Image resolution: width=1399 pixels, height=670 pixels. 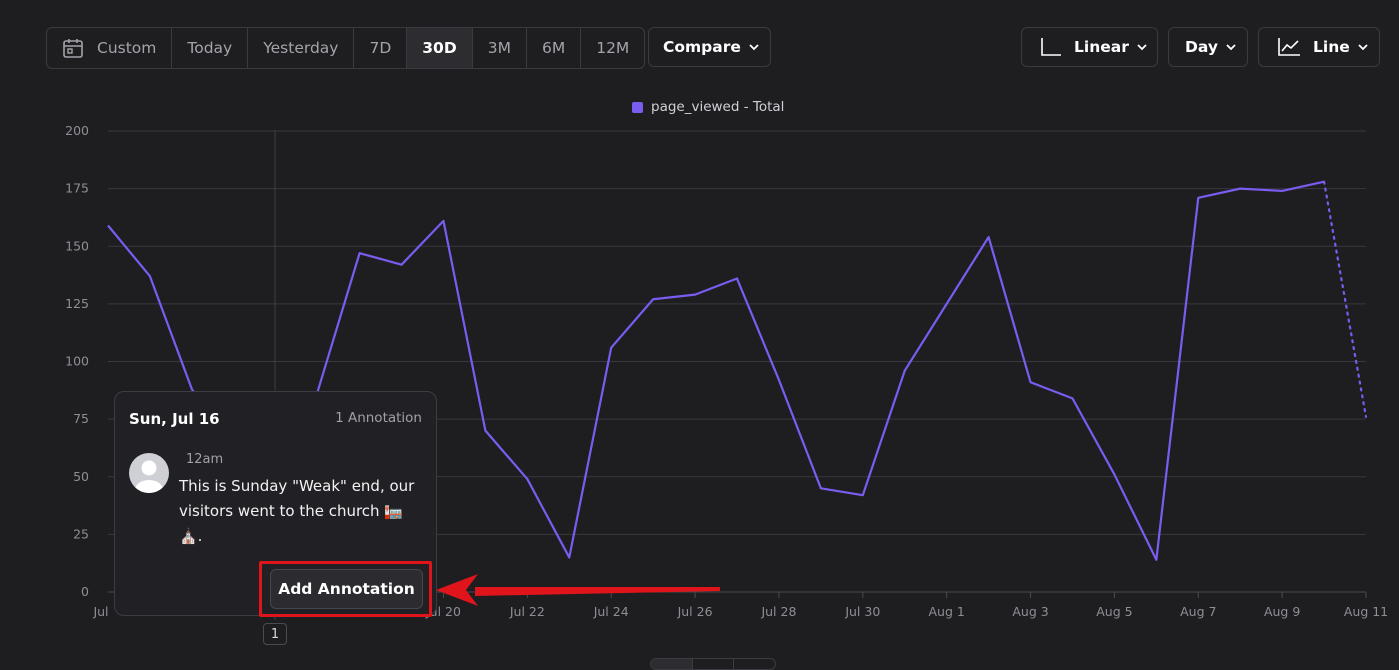 I want to click on x-tick-label: Jul 28, so click(x=778, y=611).